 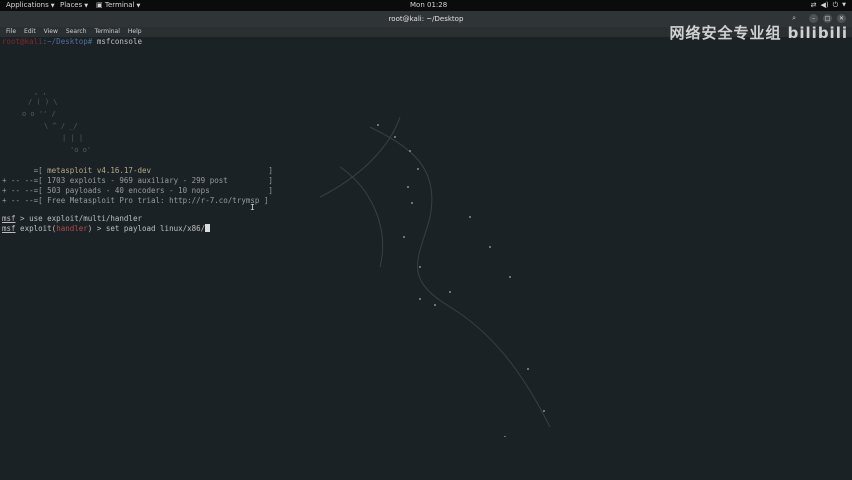 What do you see at coordinates (835, 5) in the screenshot?
I see `power-icon: ⏻` at bounding box center [835, 5].